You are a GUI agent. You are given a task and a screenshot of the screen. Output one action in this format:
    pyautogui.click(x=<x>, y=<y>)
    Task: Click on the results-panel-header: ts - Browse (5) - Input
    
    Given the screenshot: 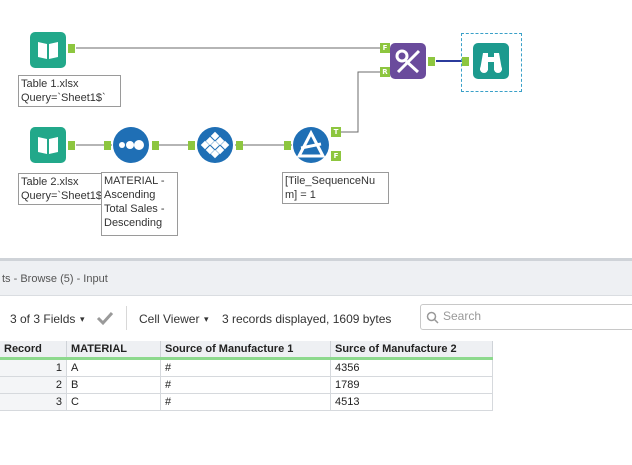 What is the action you would take?
    pyautogui.click(x=316, y=278)
    